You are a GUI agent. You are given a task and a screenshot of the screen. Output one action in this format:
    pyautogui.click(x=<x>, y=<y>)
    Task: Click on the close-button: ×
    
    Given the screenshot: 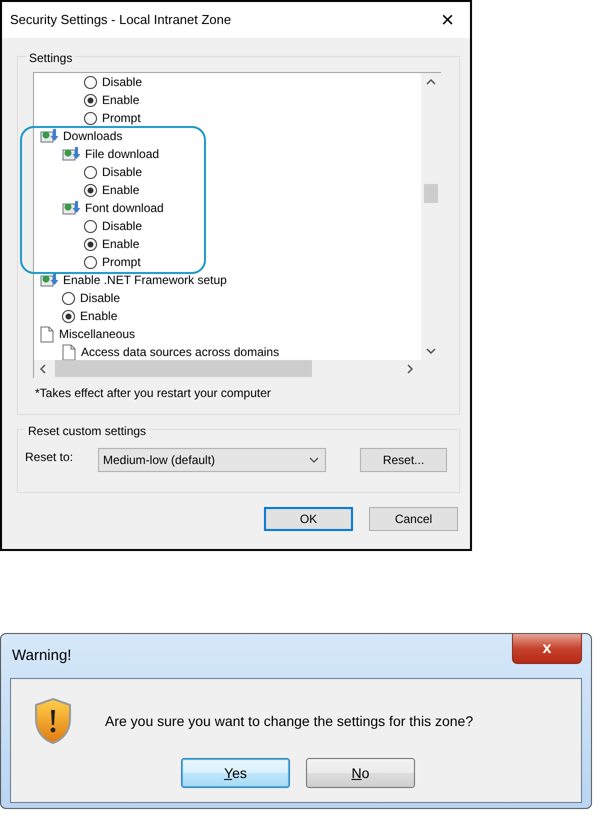 What is the action you would take?
    pyautogui.click(x=447, y=20)
    